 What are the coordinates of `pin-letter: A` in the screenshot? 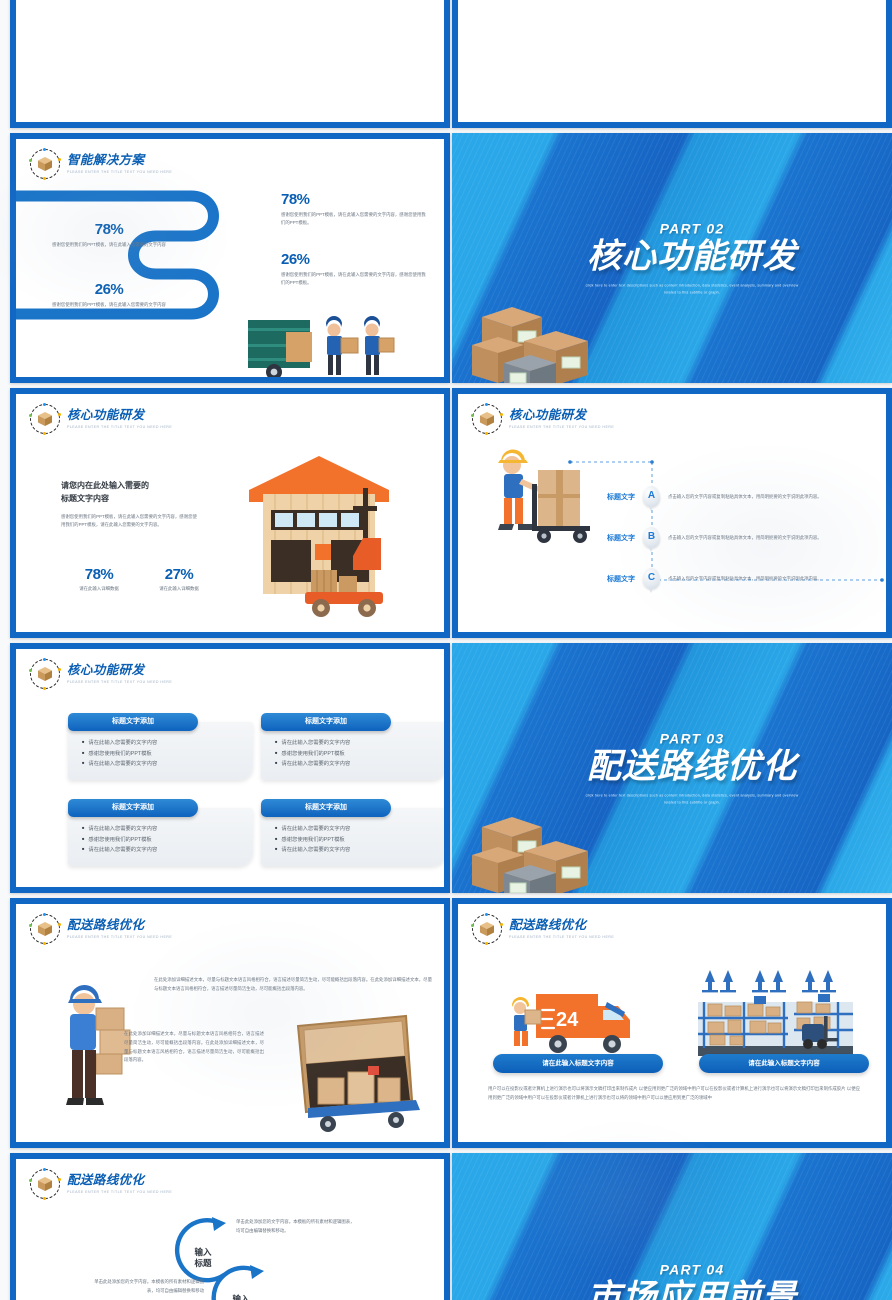 It's located at (651, 495).